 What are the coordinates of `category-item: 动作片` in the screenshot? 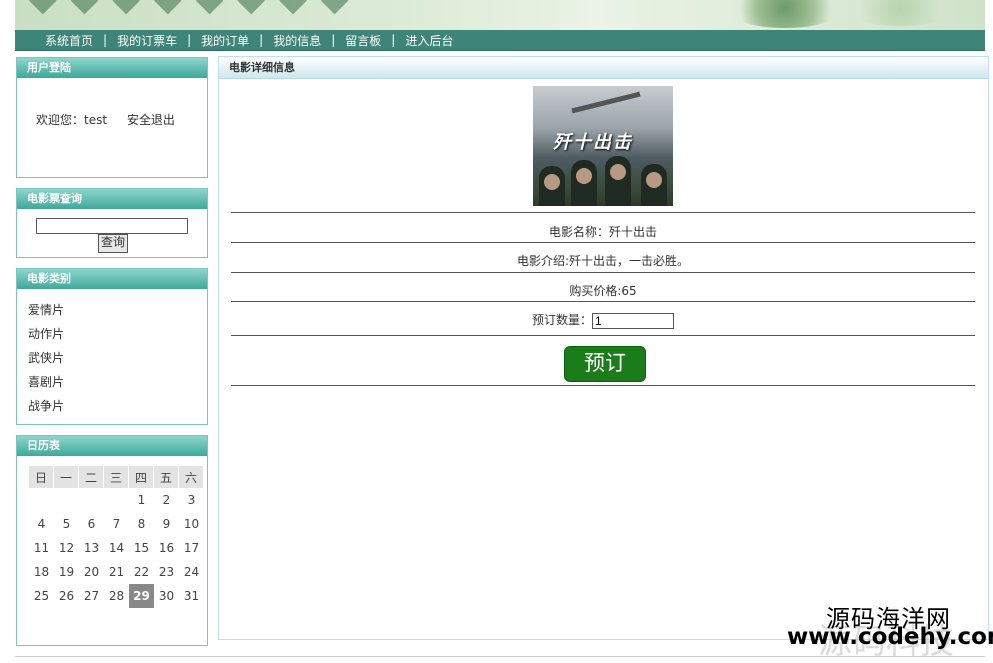 It's located at (46, 338).